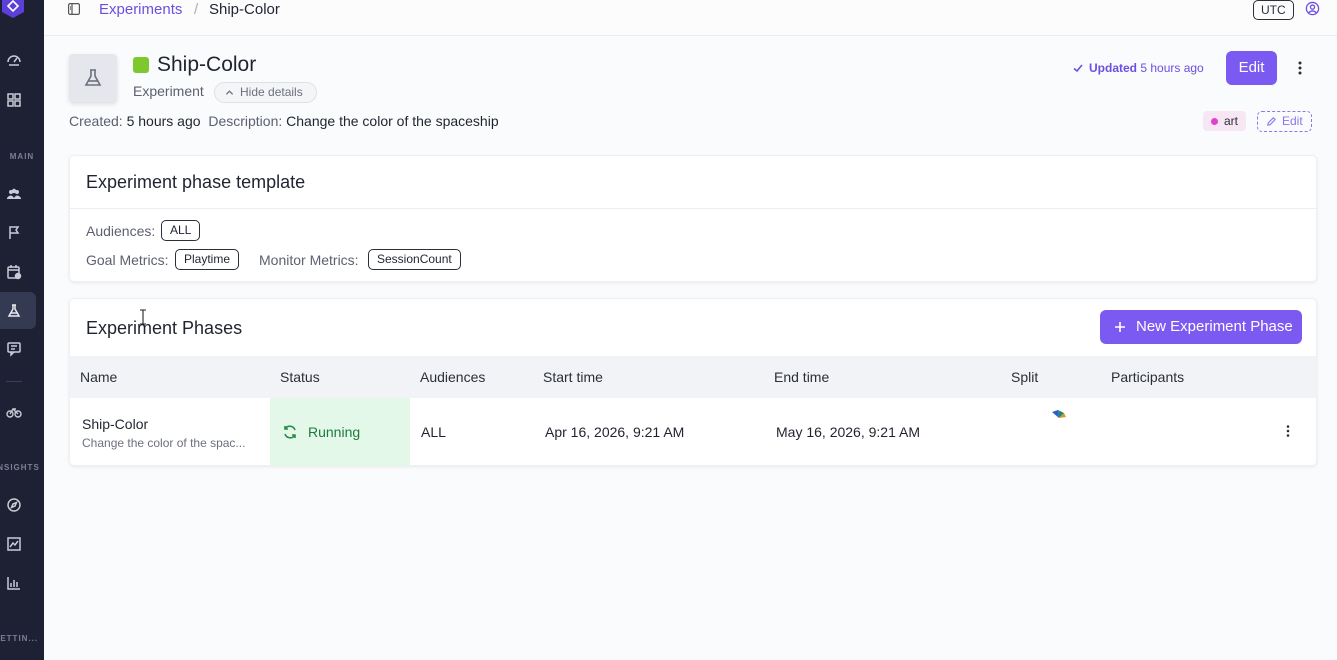 Image resolution: width=1337 pixels, height=660 pixels. Describe the element at coordinates (1292, 121) in the screenshot. I see `edit-tags-label: Edit` at that location.